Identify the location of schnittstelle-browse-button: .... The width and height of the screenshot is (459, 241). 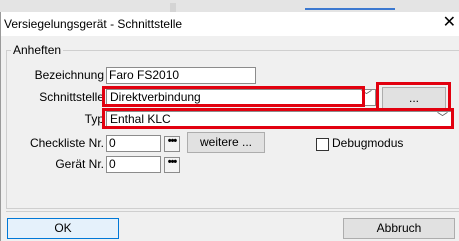
(414, 98).